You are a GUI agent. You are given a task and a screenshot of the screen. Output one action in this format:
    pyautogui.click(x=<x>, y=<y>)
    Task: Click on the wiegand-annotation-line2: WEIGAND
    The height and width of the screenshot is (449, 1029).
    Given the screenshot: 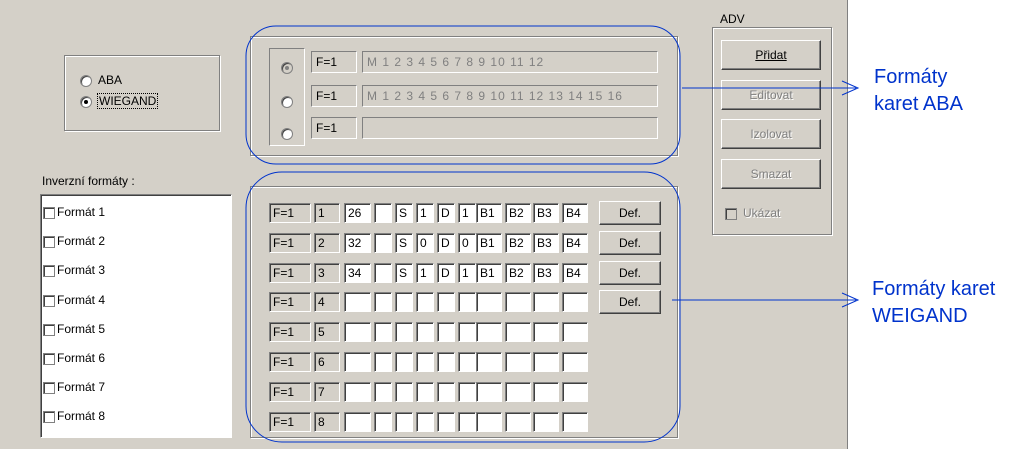 What is the action you would take?
    pyautogui.click(x=920, y=316)
    